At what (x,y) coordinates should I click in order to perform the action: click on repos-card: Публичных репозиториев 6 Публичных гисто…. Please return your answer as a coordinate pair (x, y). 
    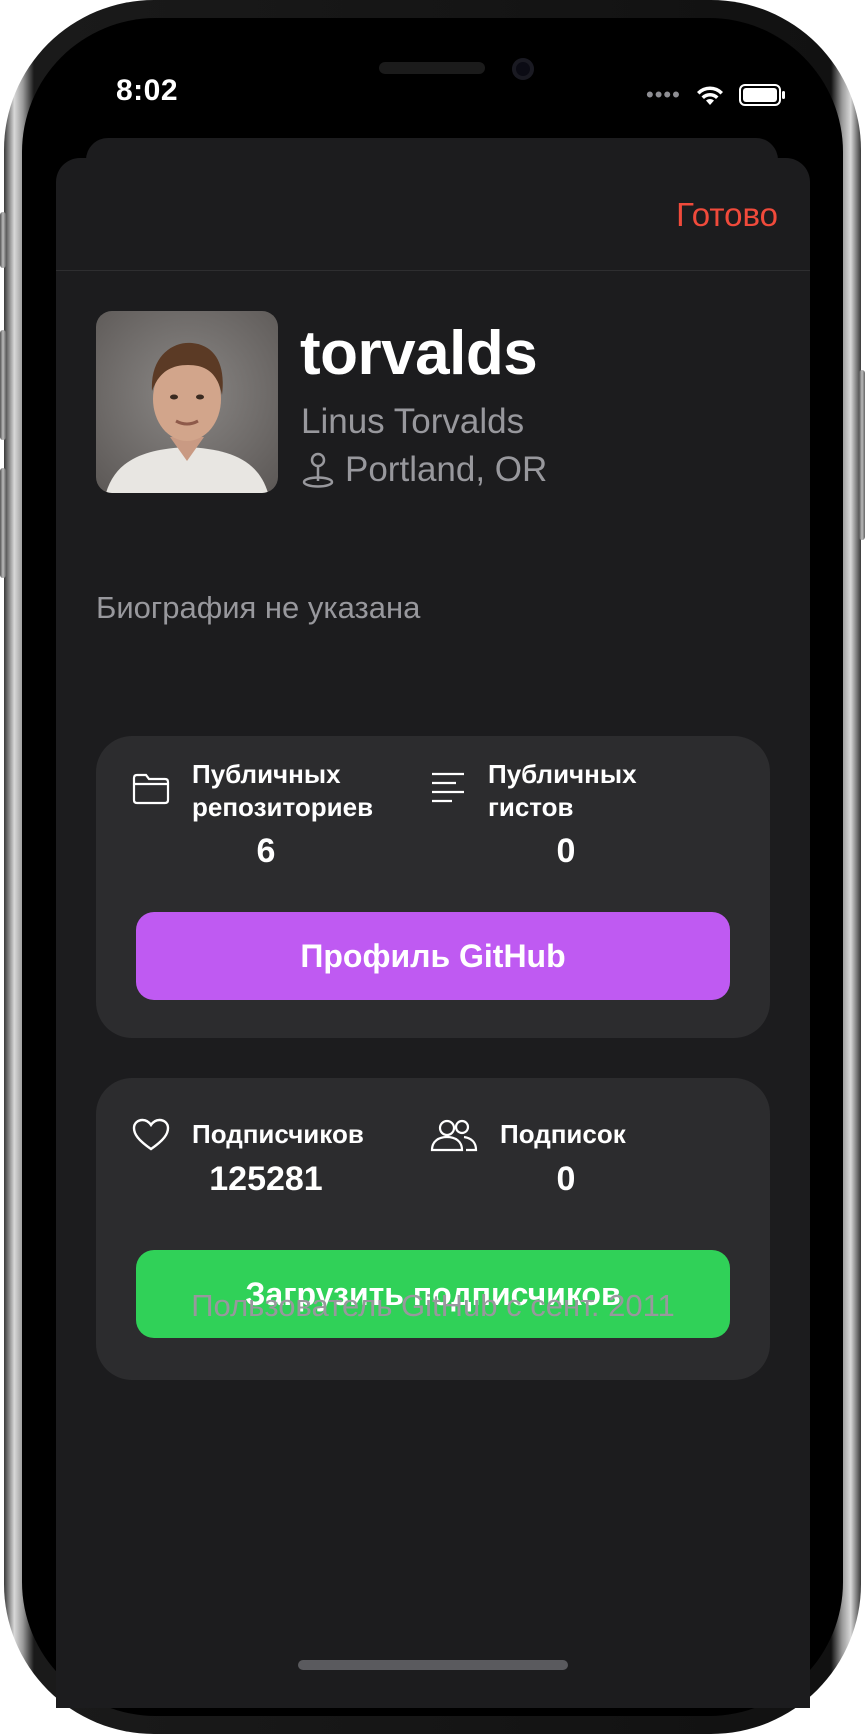
    Looking at the image, I should click on (433, 887).